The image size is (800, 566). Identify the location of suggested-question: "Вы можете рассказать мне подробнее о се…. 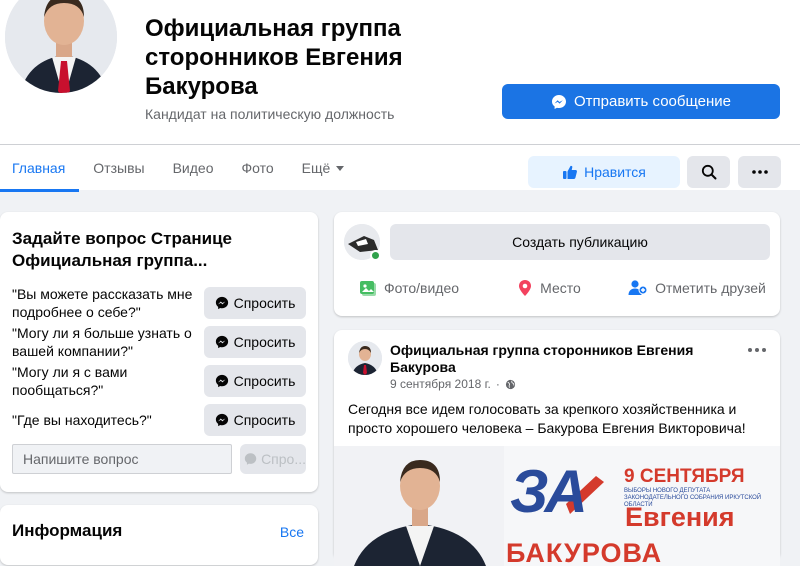
(102, 303).